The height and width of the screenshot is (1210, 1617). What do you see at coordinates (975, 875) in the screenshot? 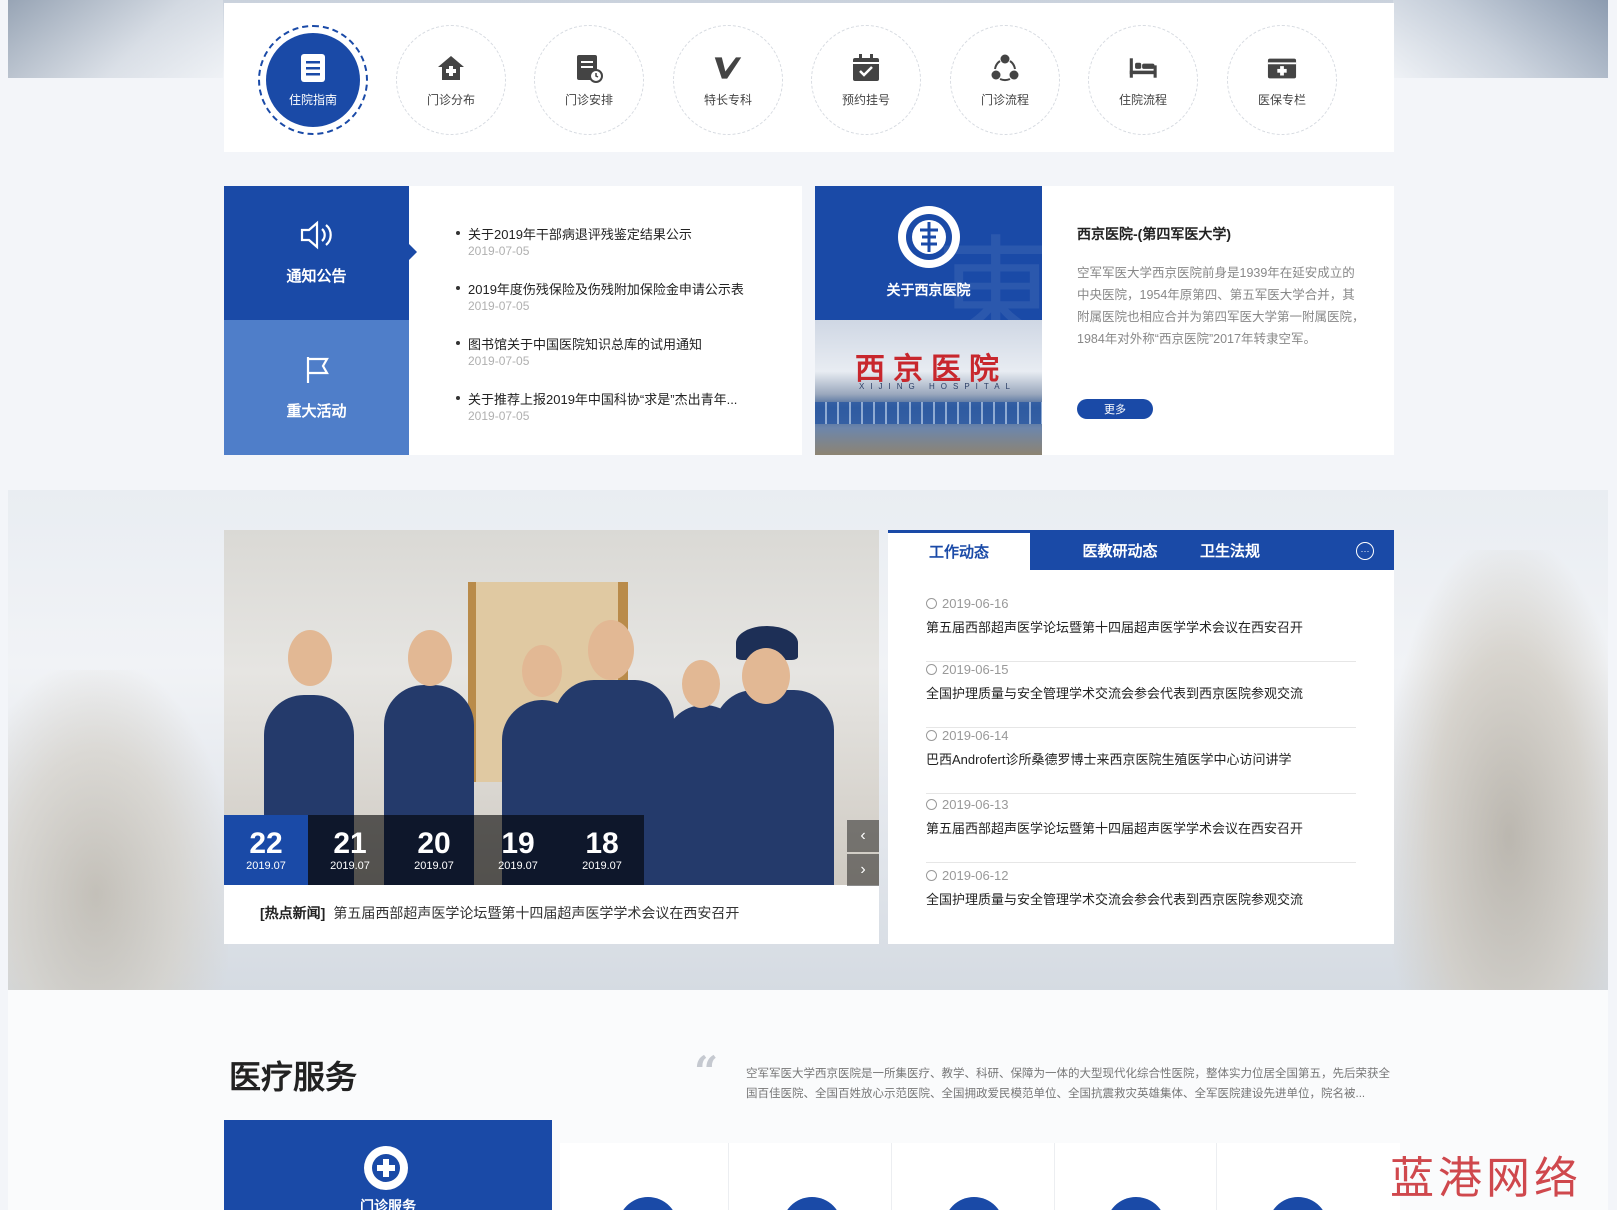
I see `news-date: 2019-06-12` at bounding box center [975, 875].